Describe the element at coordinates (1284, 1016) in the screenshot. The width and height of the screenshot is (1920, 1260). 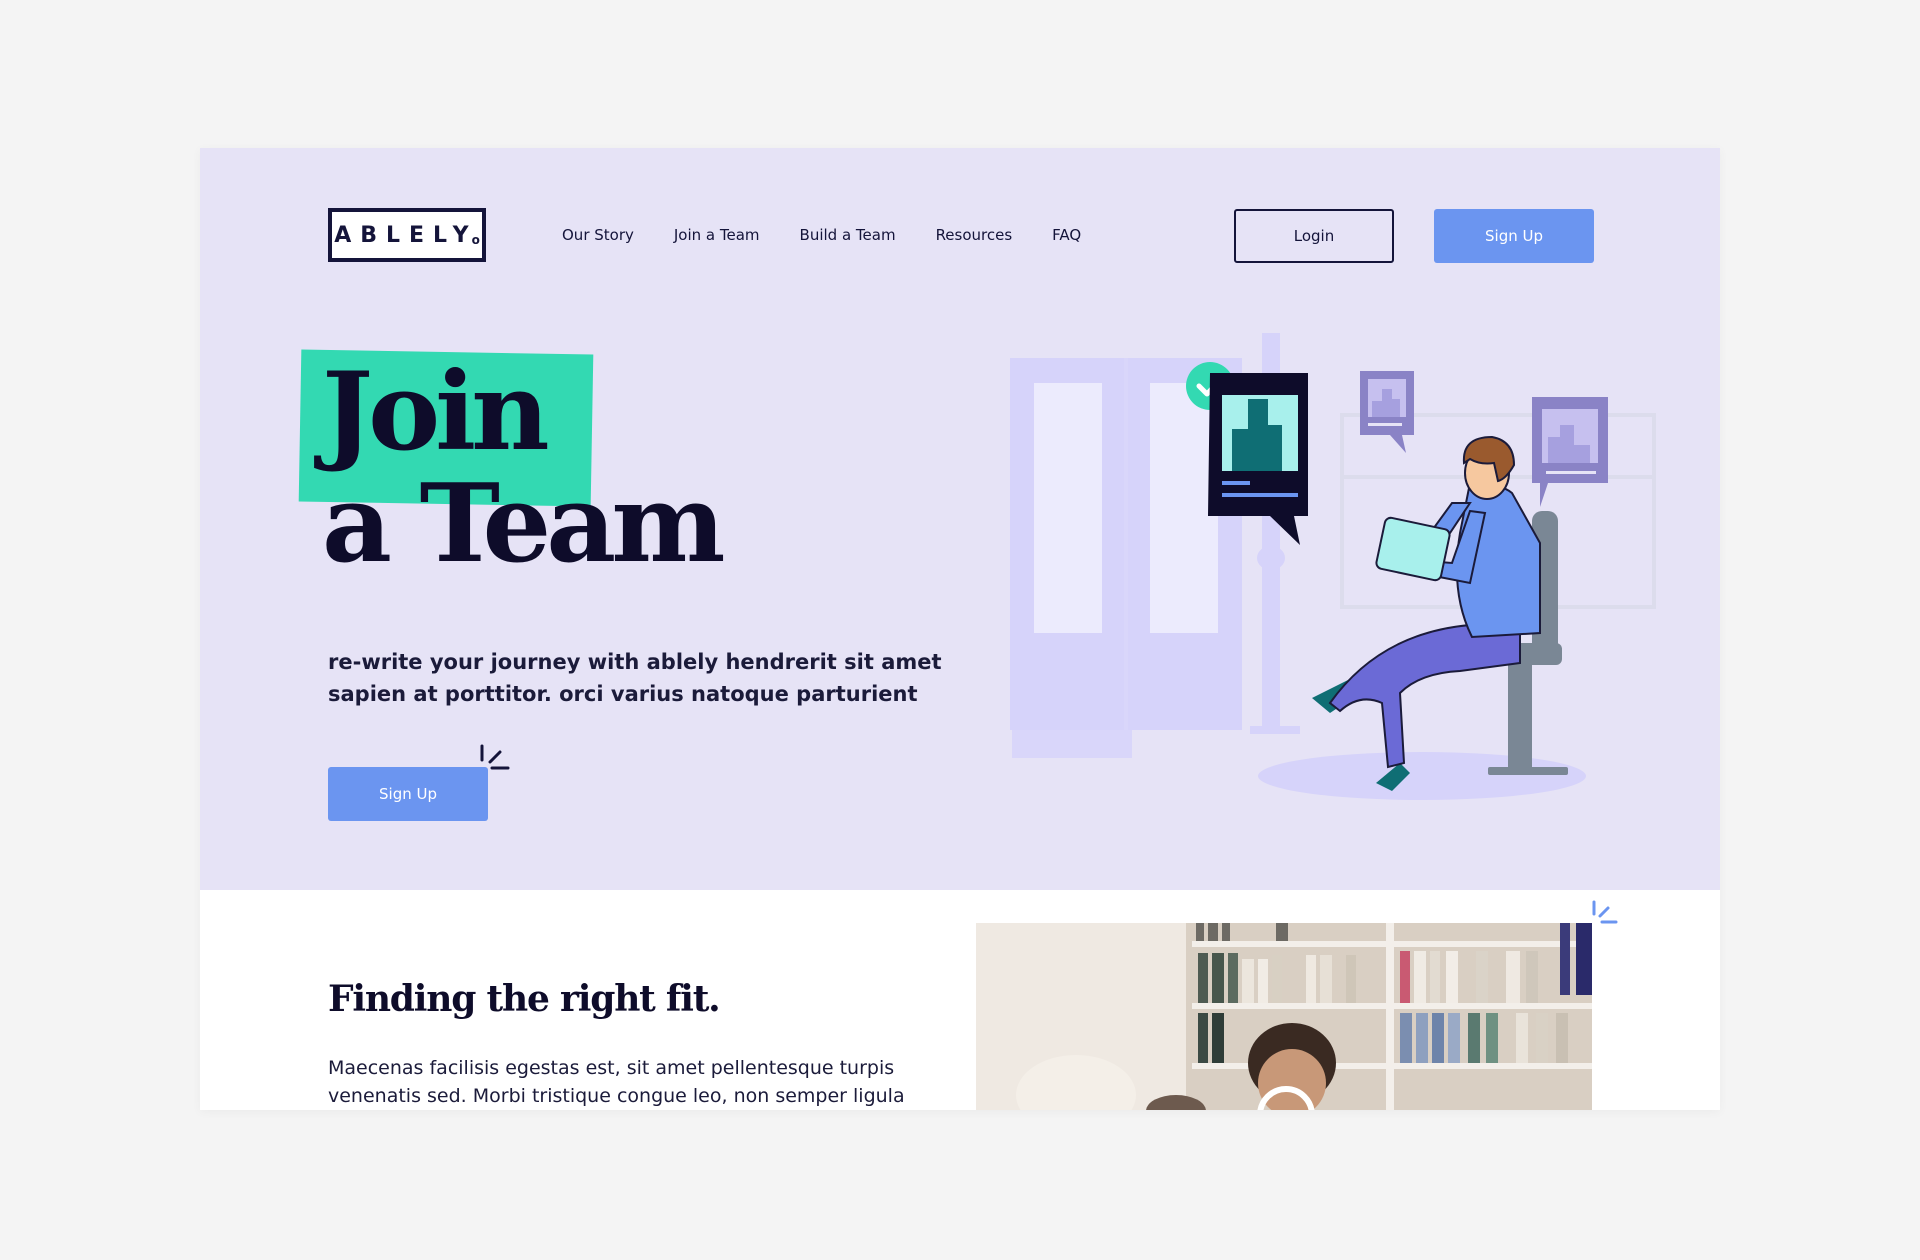
I see `library-photo` at that location.